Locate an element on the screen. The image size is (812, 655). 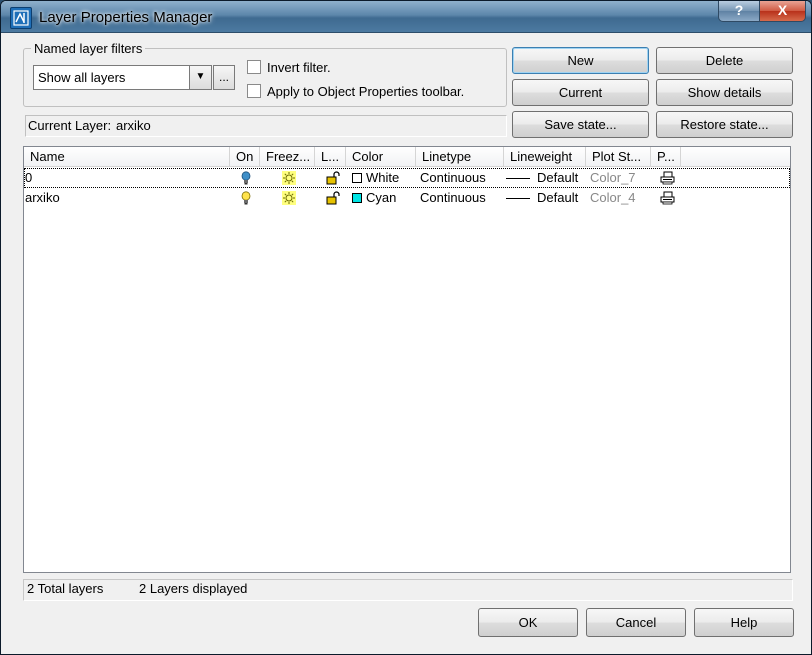
set-current-button: Current is located at coordinates (580, 92).